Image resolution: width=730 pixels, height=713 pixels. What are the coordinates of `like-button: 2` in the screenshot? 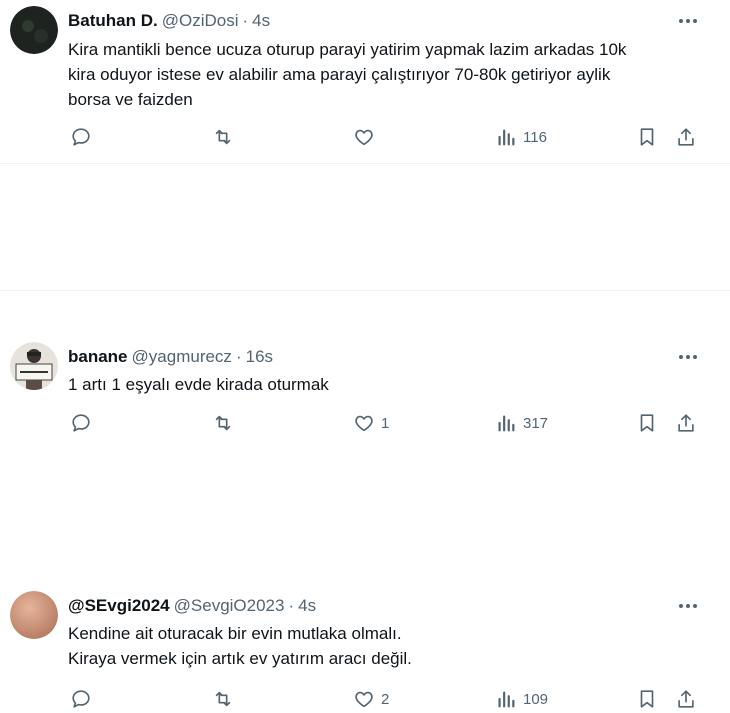 It's located at (371, 699).